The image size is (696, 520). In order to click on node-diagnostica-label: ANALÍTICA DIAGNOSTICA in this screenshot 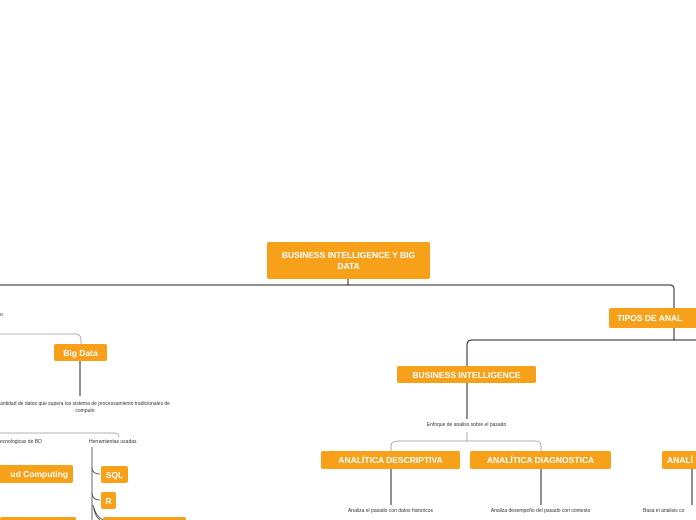, I will do `click(540, 460)`.